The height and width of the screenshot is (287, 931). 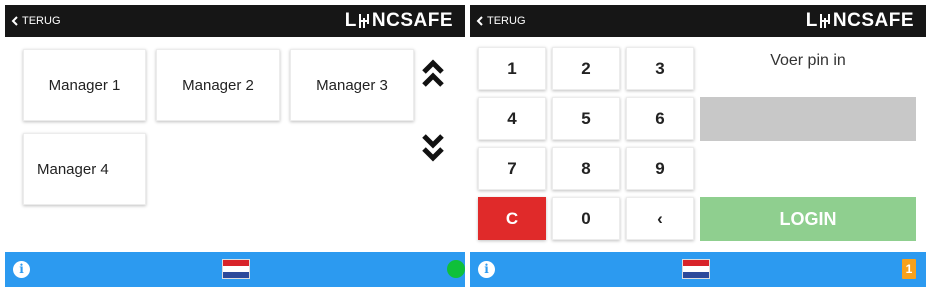 What do you see at coordinates (586, 218) in the screenshot?
I see `key-0: 0` at bounding box center [586, 218].